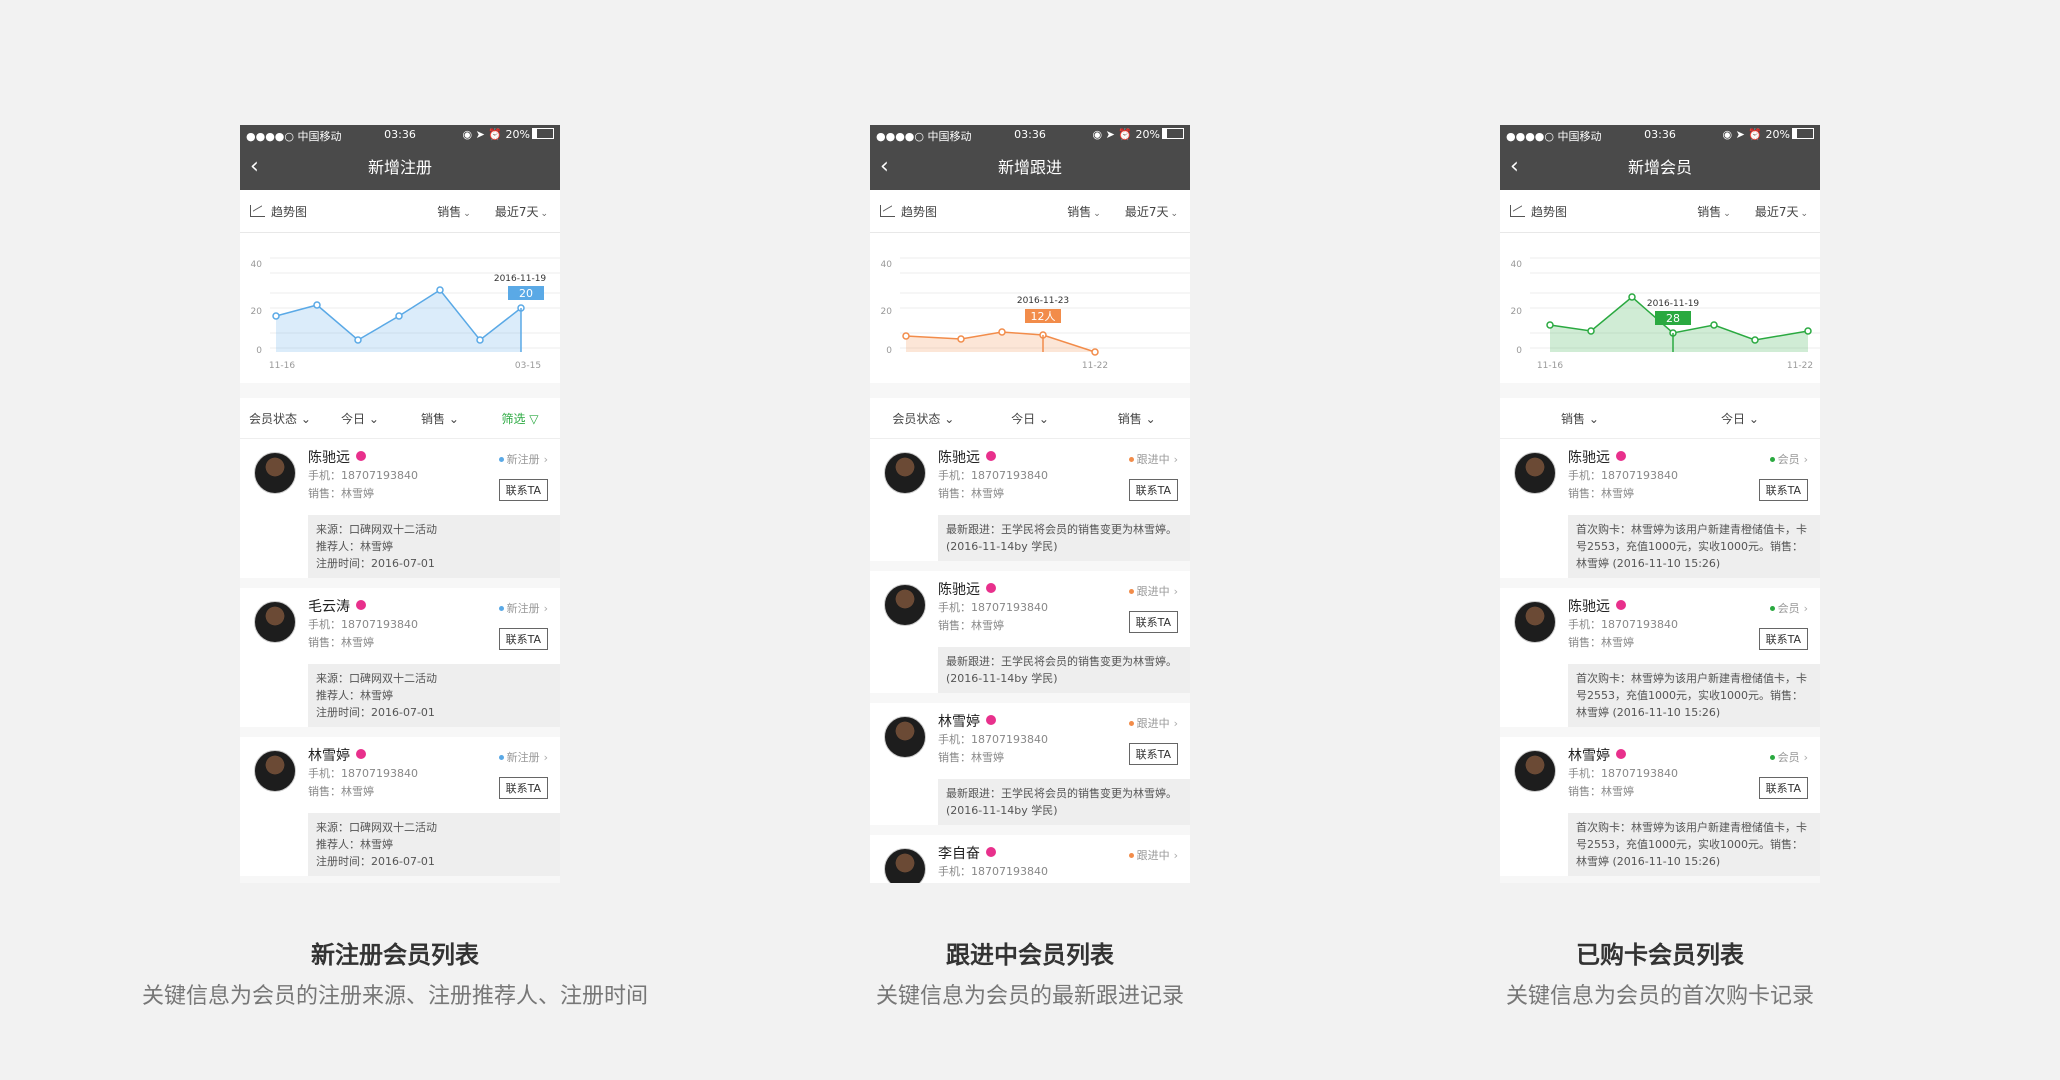  I want to click on status-text: 跟进中, so click(1153, 459).